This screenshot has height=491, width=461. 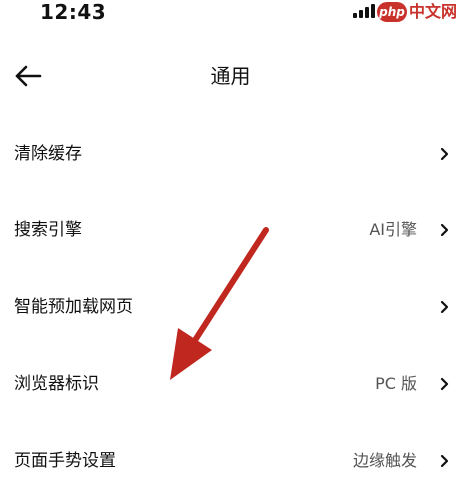 I want to click on setting-value: PC 版, so click(x=396, y=383).